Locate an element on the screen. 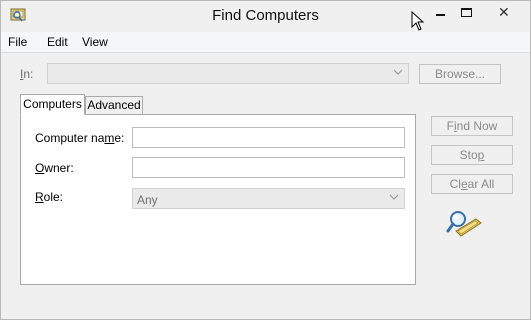 The height and width of the screenshot is (320, 531). maximize-icon is located at coordinates (466, 12).